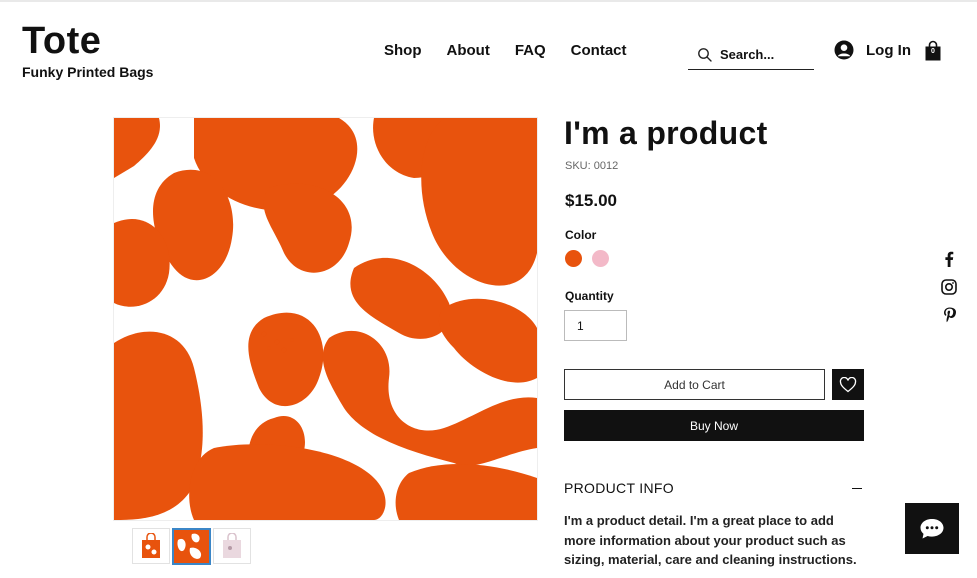  I want to click on main-nav: Shop About FAQ Contact, so click(505, 50).